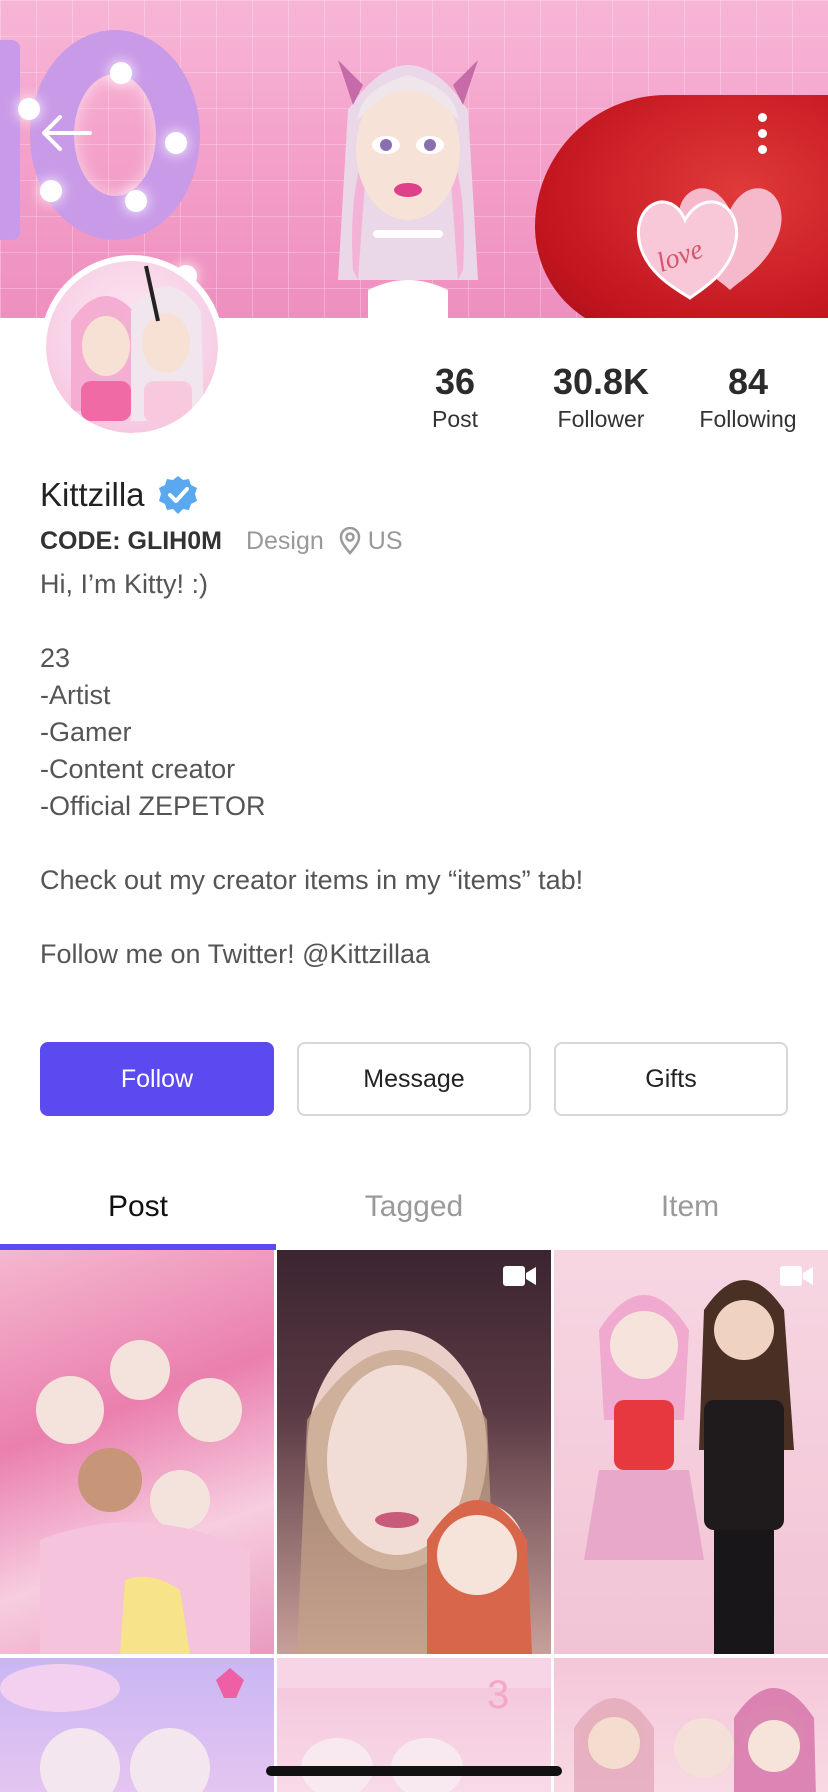  What do you see at coordinates (762, 133) in the screenshot?
I see `more-options-button` at bounding box center [762, 133].